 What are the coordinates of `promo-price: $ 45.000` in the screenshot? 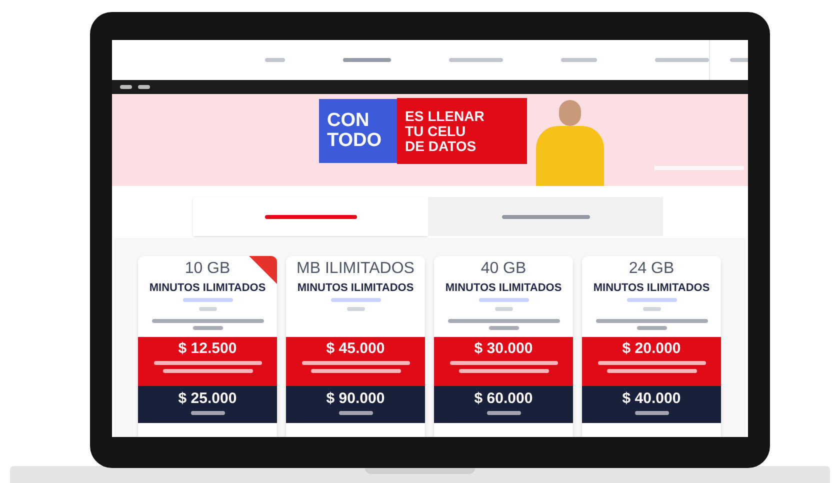 It's located at (355, 349).